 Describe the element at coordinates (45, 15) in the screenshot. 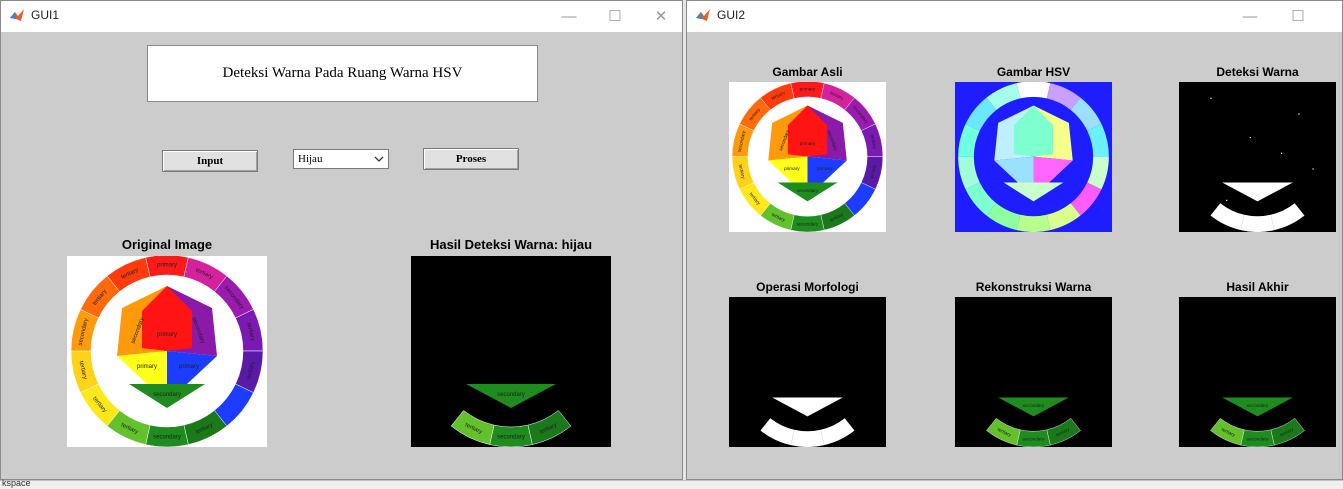

I see `gui1-title: GUI1` at that location.